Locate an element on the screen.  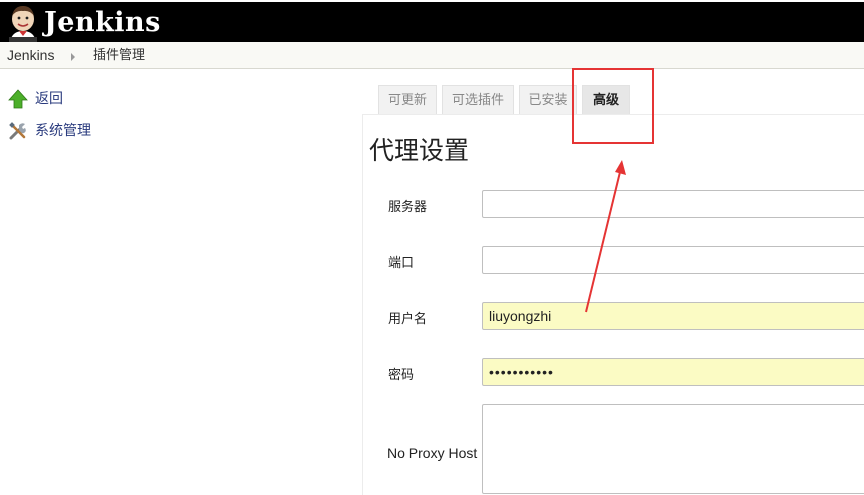
breadcrumb-current-page: 插件管理 is located at coordinates (119, 55).